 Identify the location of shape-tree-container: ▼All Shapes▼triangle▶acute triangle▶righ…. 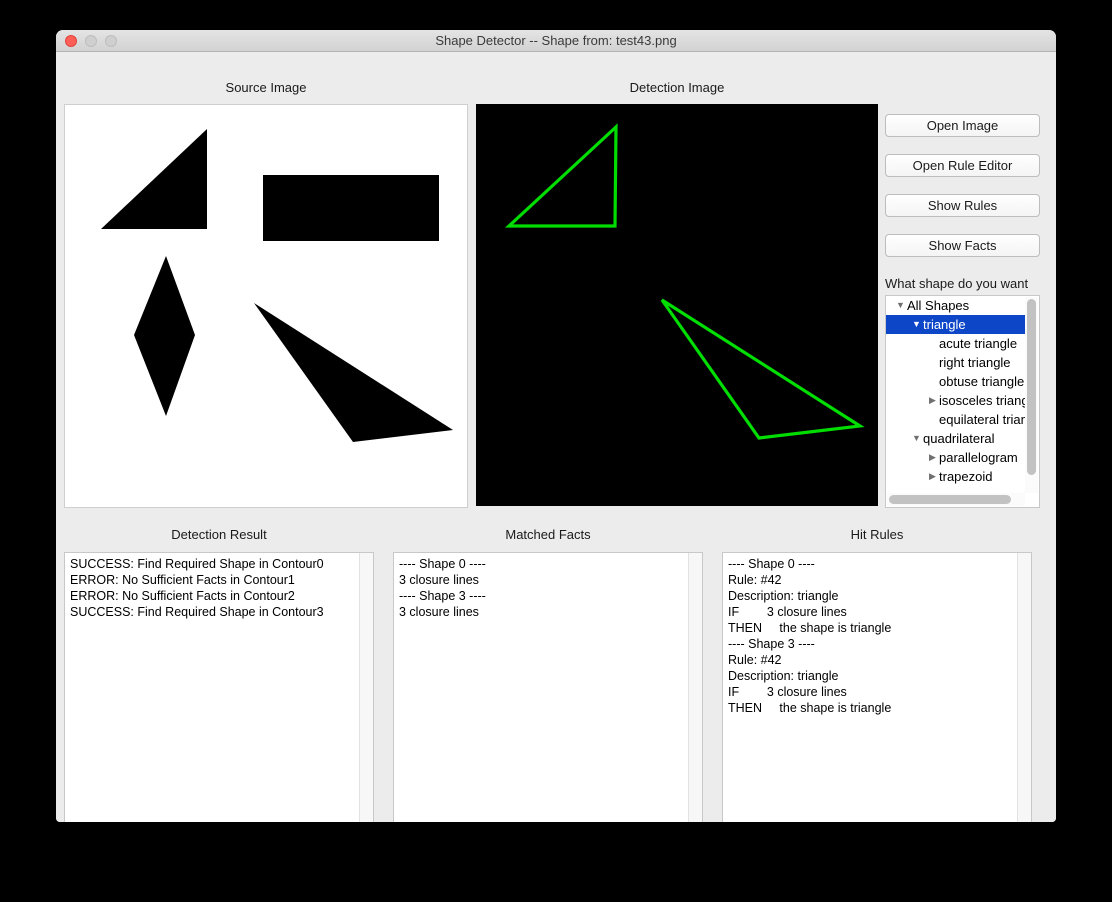
(962, 401).